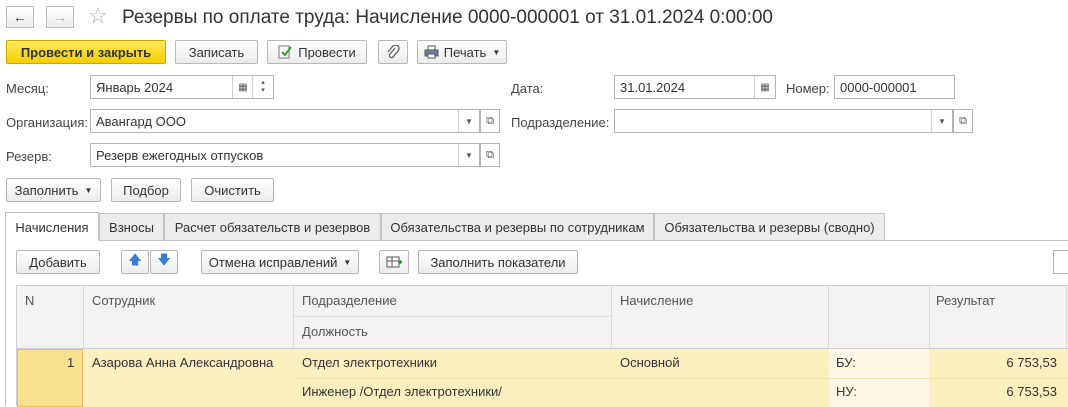 This screenshot has width=1068, height=407. Describe the element at coordinates (1060, 262) in the screenshot. I see `grid-search-input` at that location.